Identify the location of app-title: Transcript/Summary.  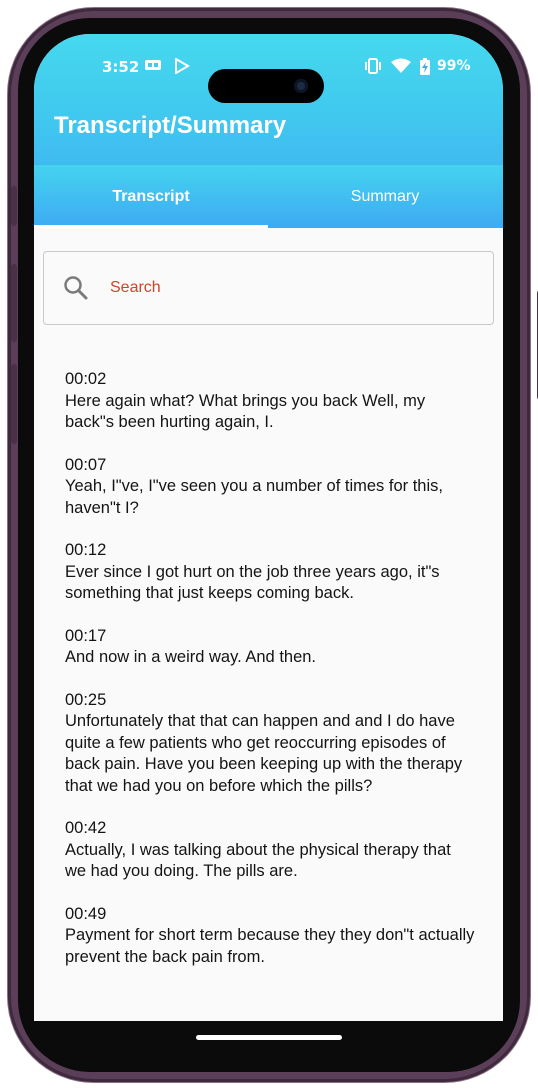
(170, 125).